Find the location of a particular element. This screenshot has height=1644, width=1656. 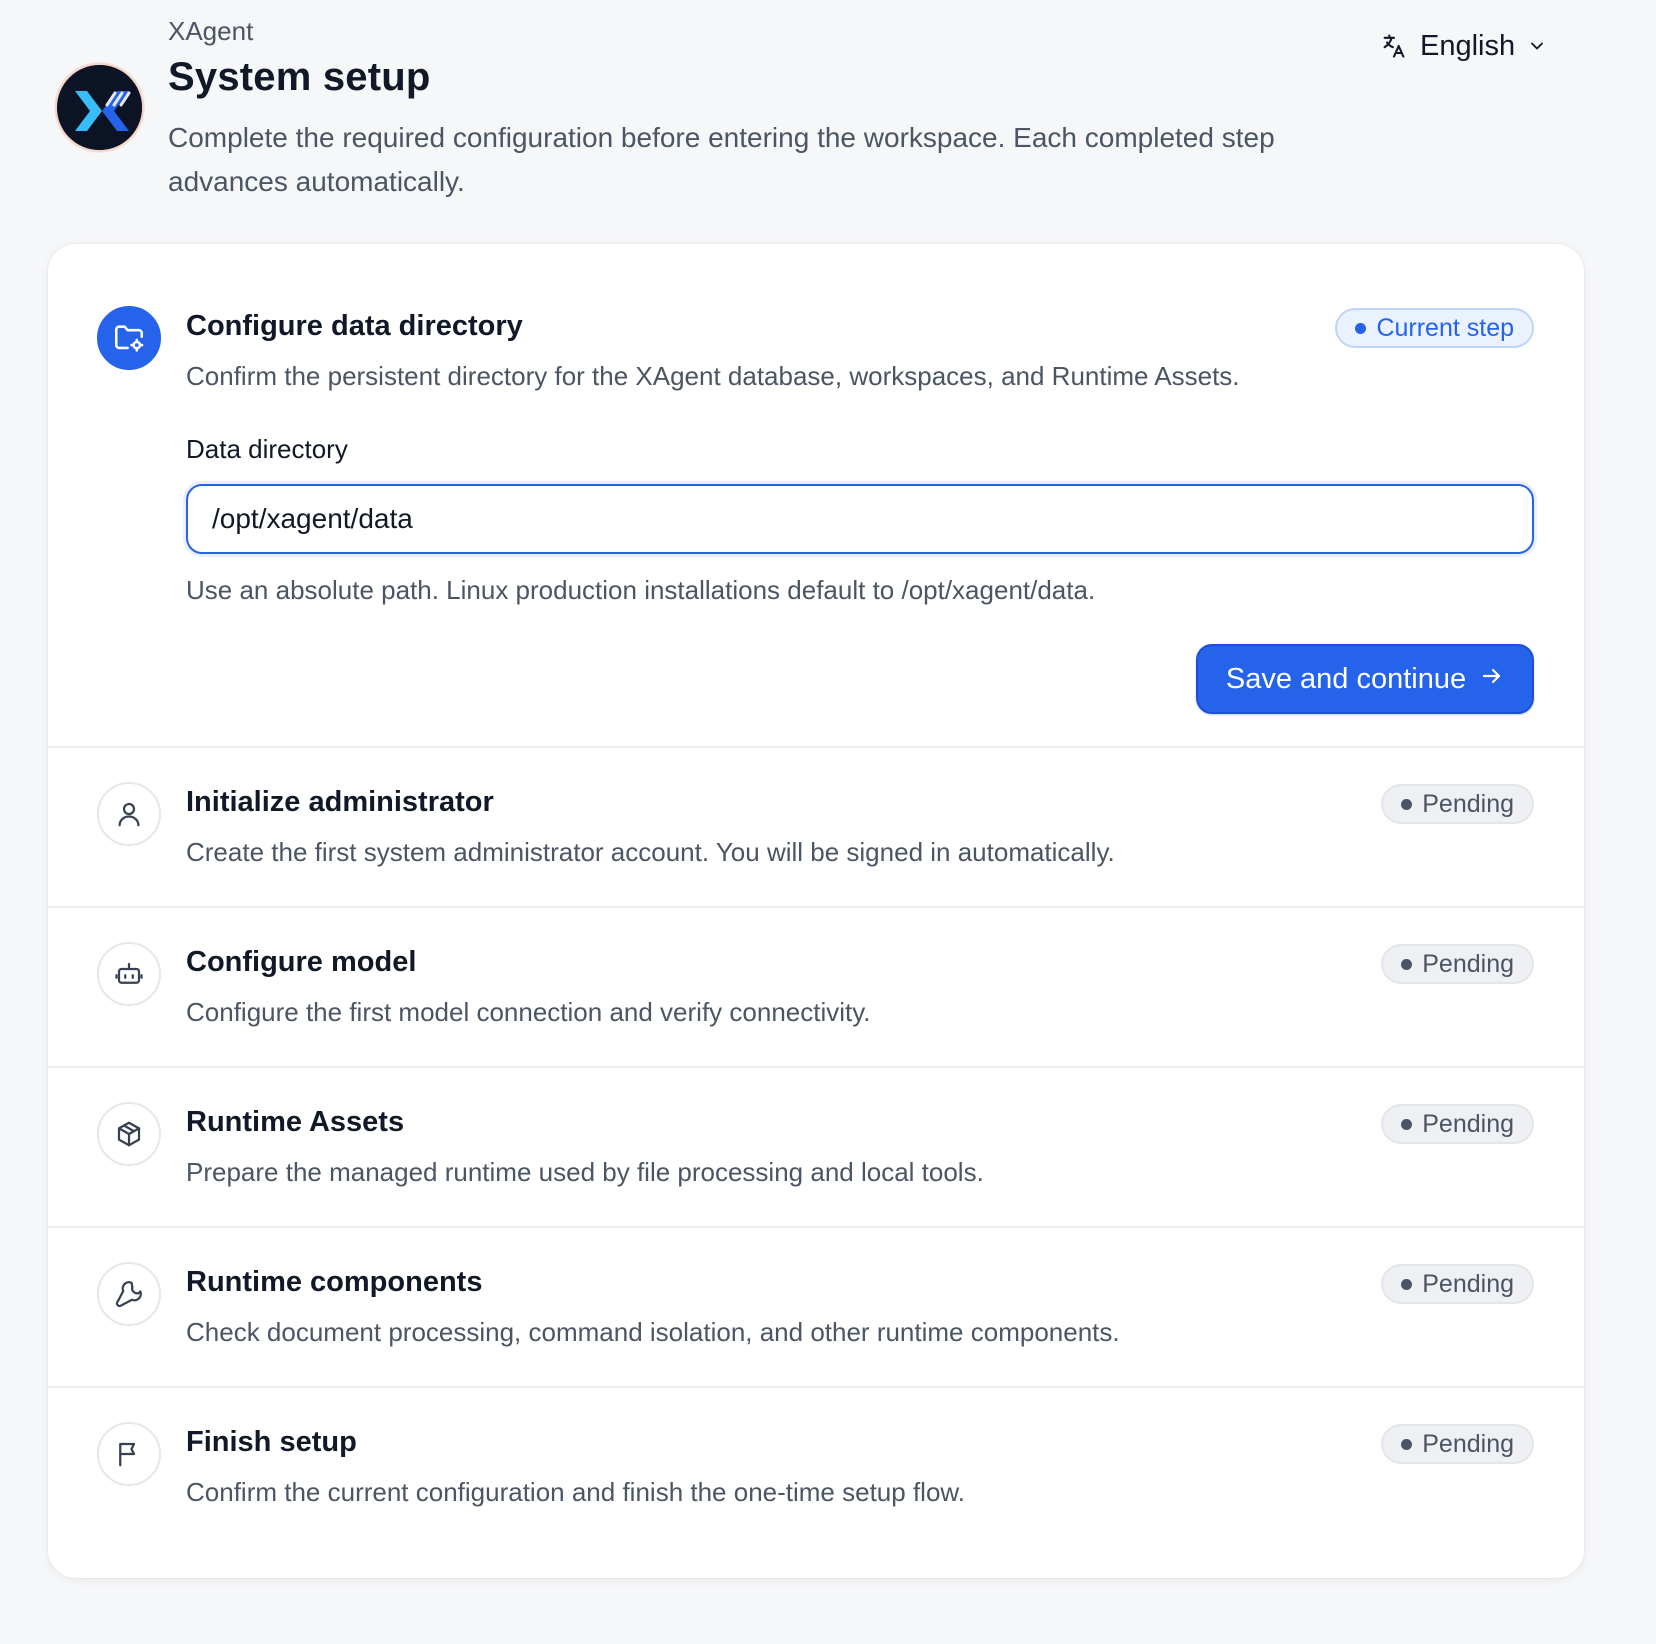

xagent-logo is located at coordinates (99, 107).